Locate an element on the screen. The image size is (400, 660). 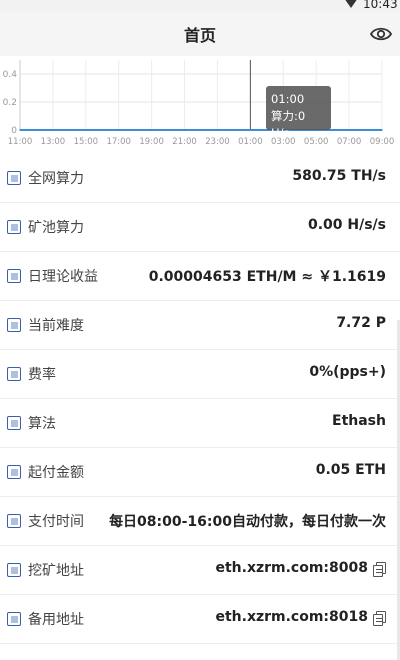
x-tick-label: 01:00 is located at coordinates (250, 142).